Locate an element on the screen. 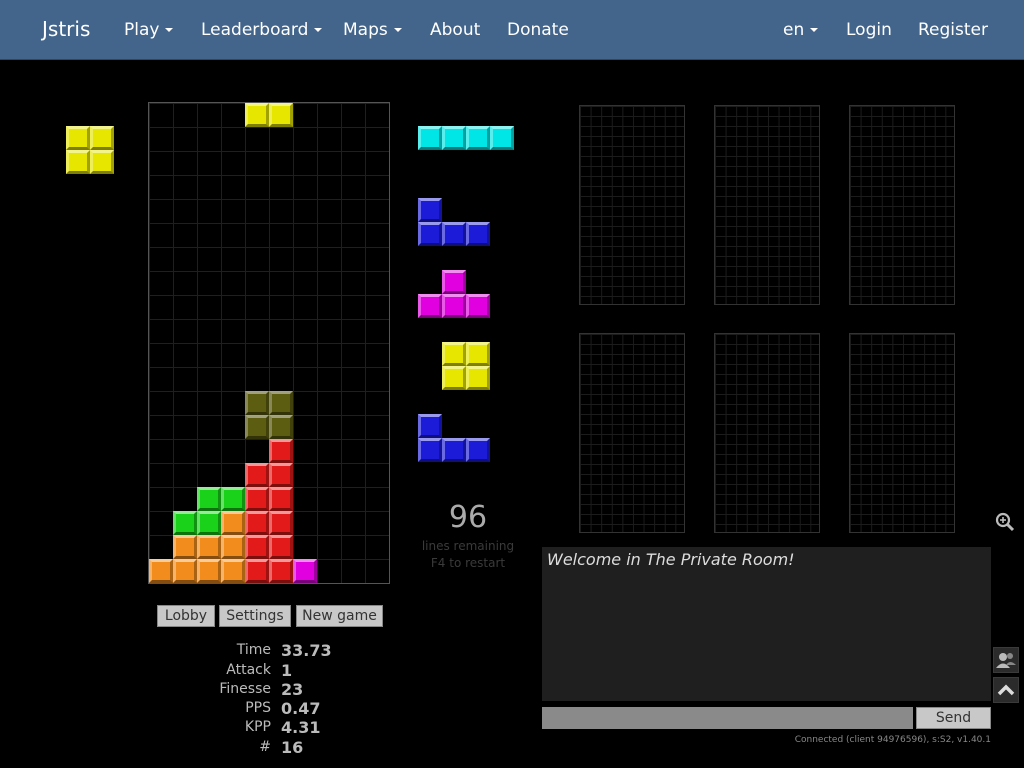 The height and width of the screenshot is (768, 1024). nav-maps-label: Maps is located at coordinates (365, 30).